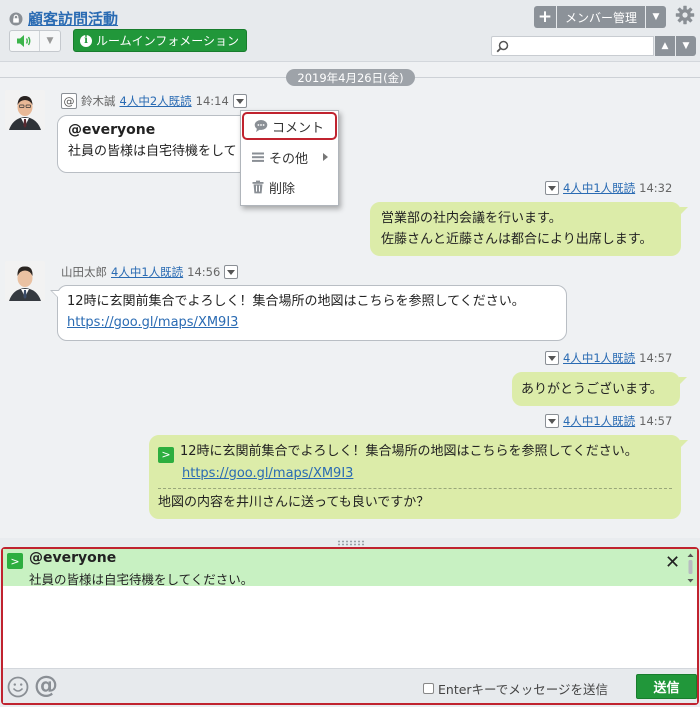  I want to click on delete-label: 削除, so click(282, 189).